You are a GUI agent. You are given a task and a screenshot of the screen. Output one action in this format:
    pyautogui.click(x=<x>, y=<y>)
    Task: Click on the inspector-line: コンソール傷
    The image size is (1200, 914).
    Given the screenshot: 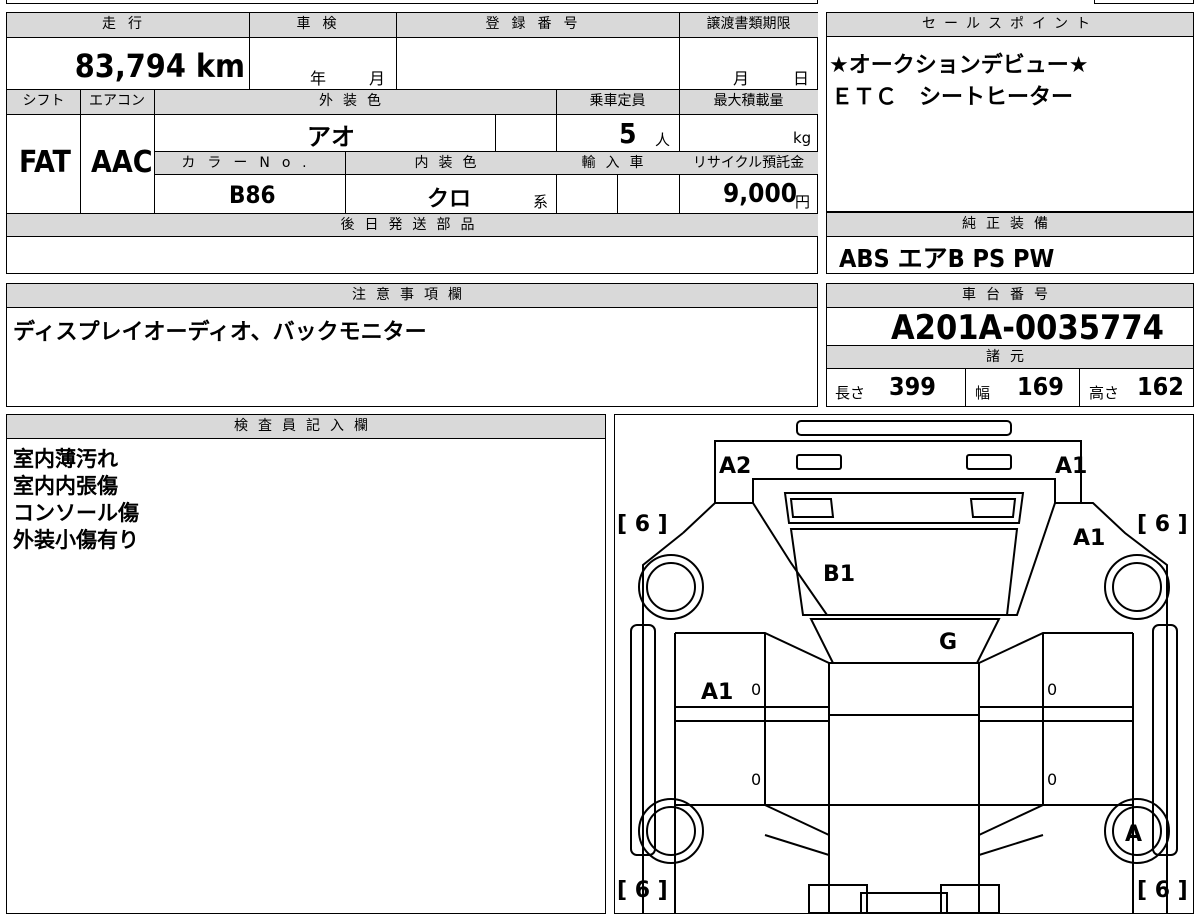 What is the action you would take?
    pyautogui.click(x=76, y=513)
    